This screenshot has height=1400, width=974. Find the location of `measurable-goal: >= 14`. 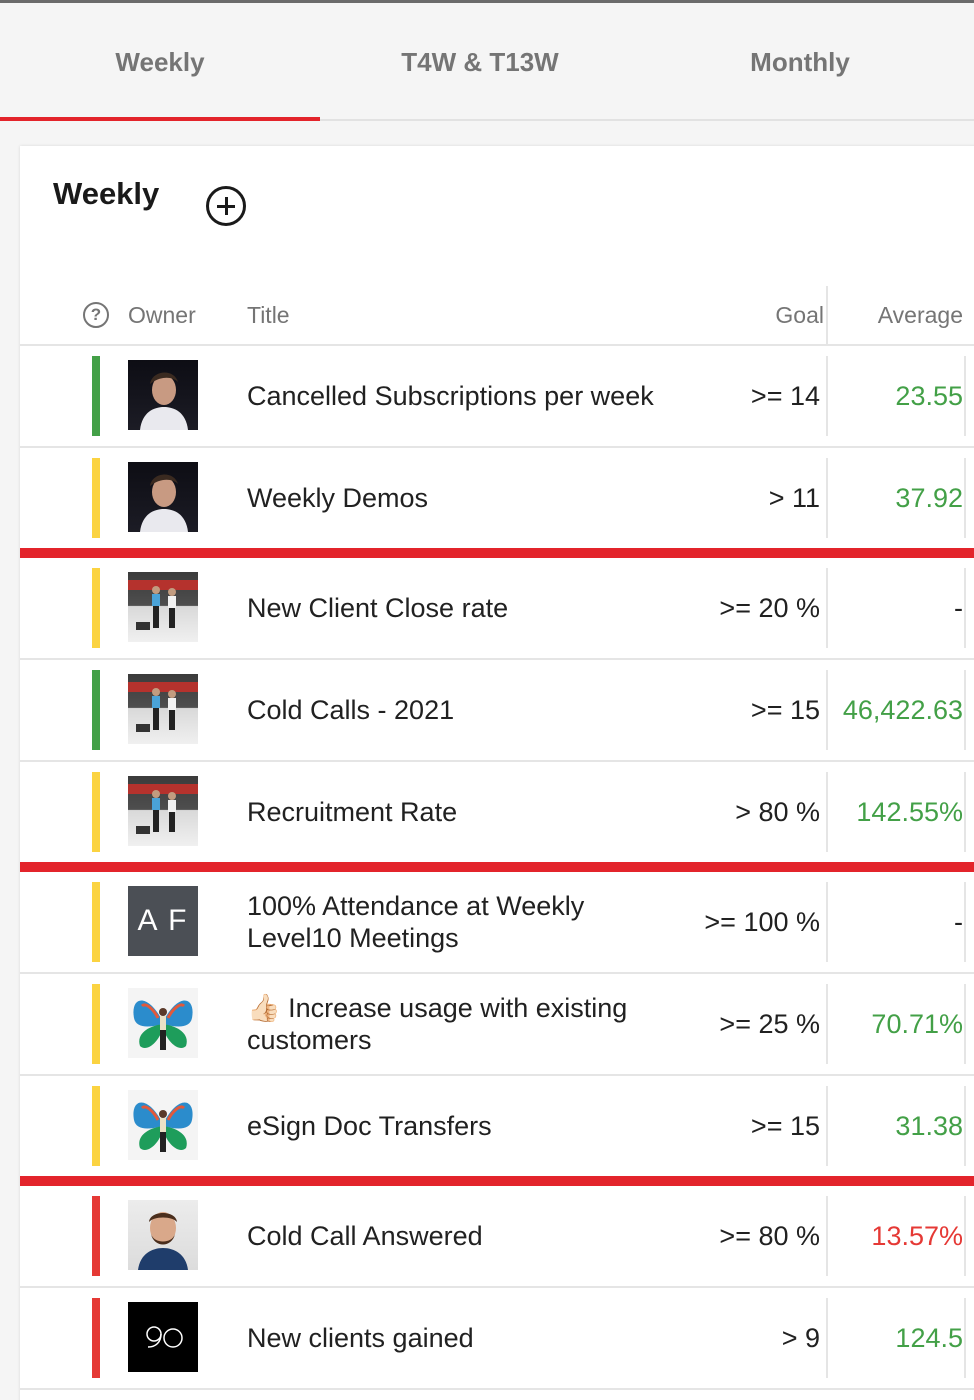

measurable-goal: >= 14 is located at coordinates (785, 395).